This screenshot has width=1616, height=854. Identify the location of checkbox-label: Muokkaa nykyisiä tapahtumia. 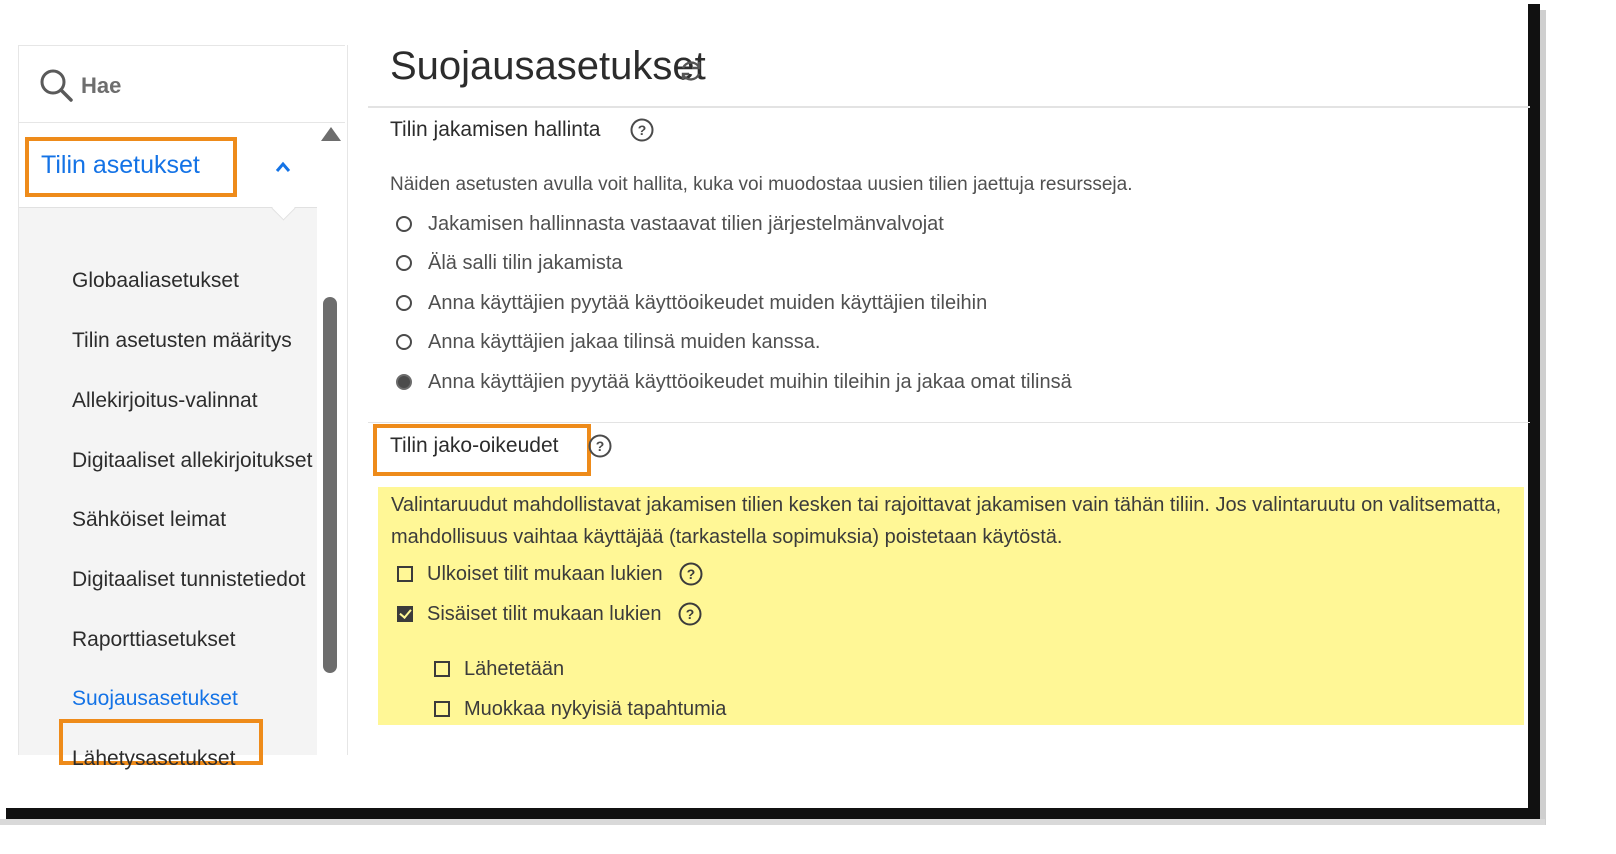
(595, 708).